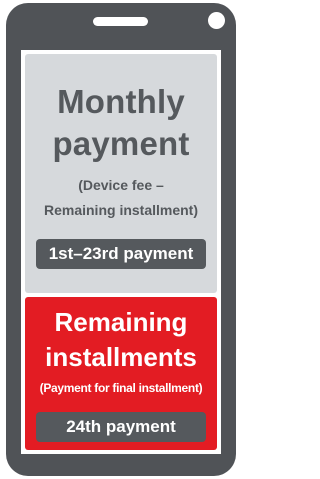  Describe the element at coordinates (121, 357) in the screenshot. I see `remaining-title-line2: installments` at that location.